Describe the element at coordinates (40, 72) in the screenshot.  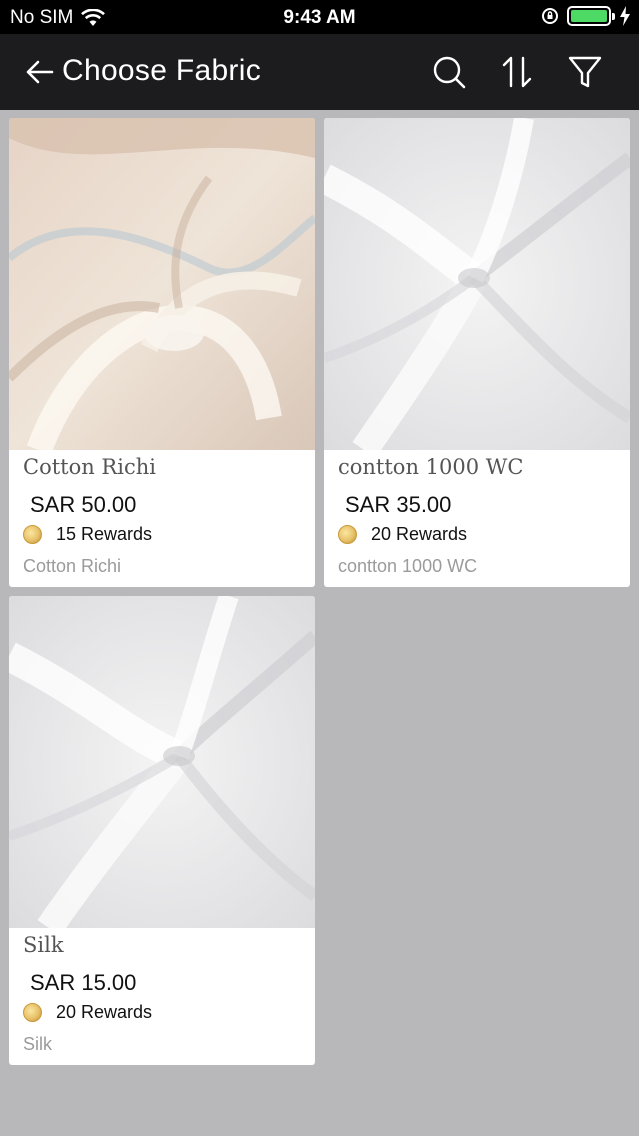
I see `back-arrow-icon` at that location.